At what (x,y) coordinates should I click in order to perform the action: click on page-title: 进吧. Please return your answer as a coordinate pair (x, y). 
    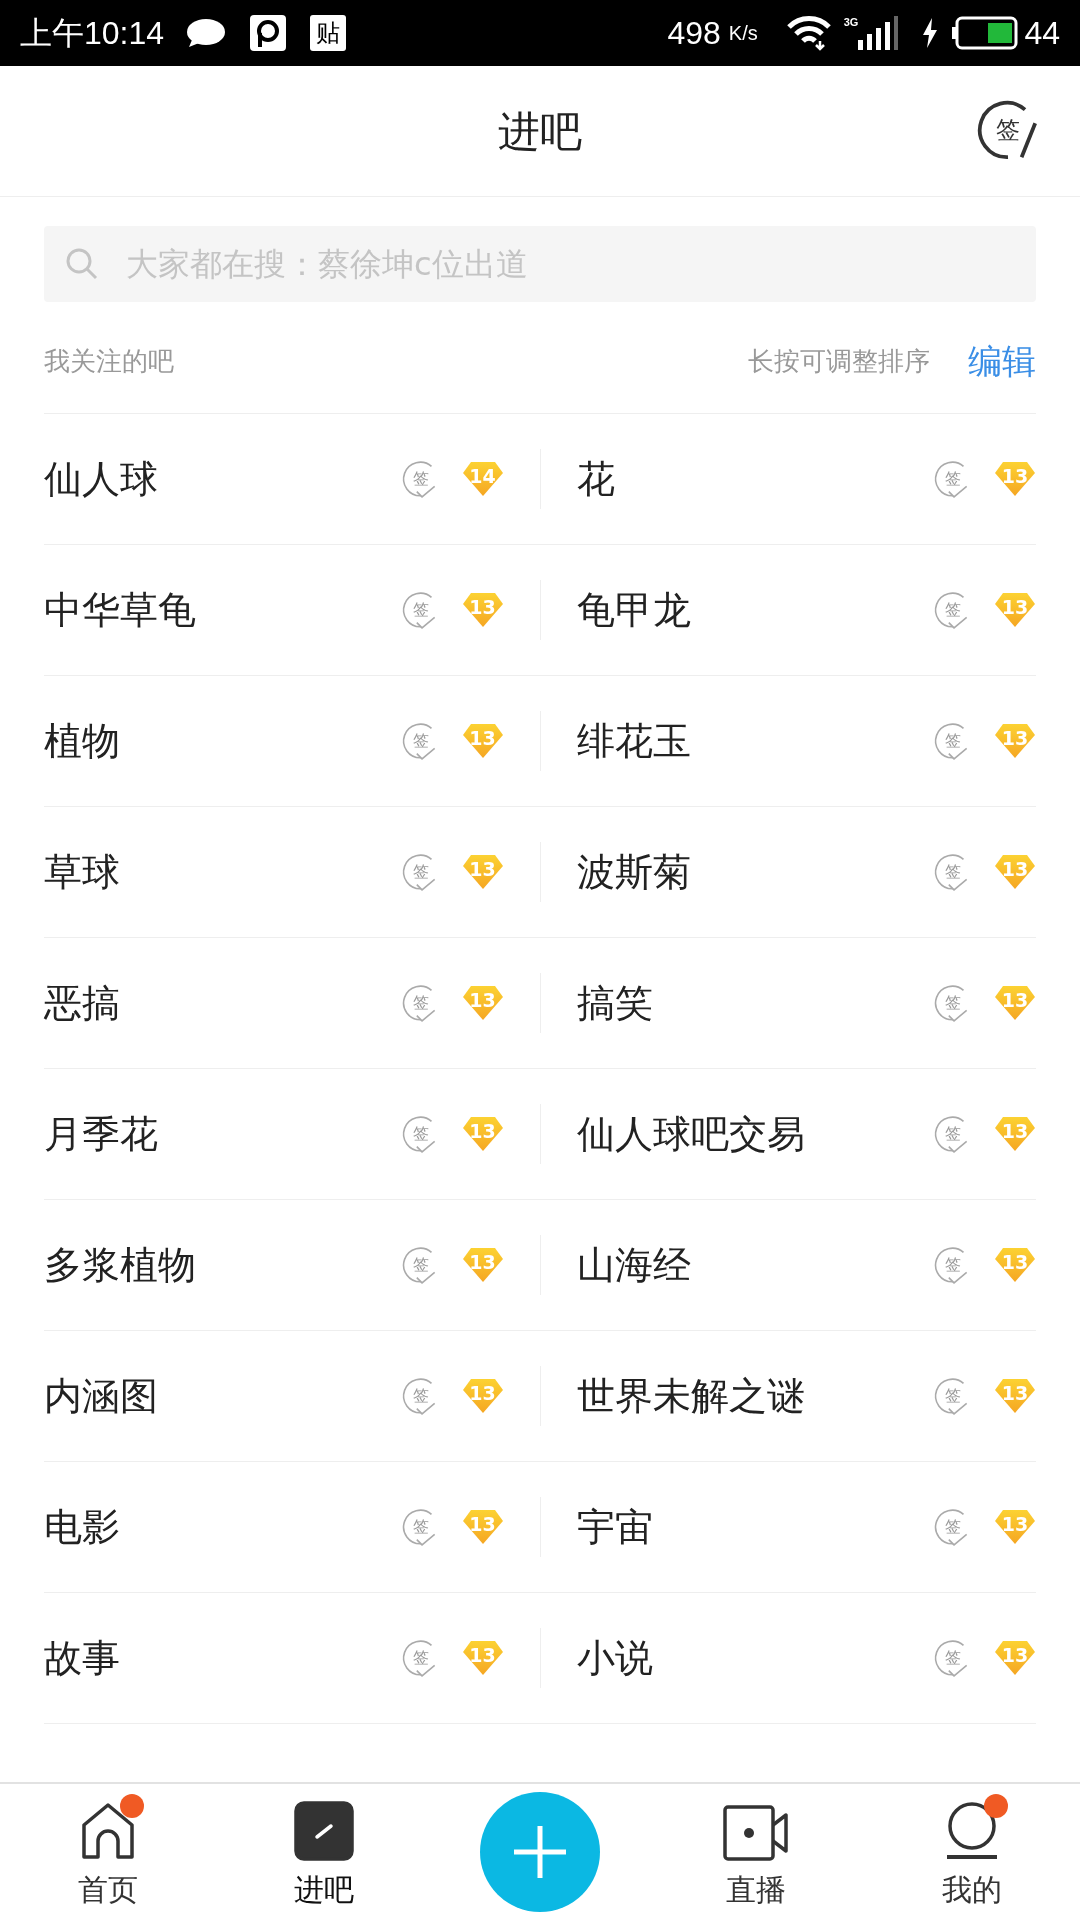
    Looking at the image, I should click on (540, 131).